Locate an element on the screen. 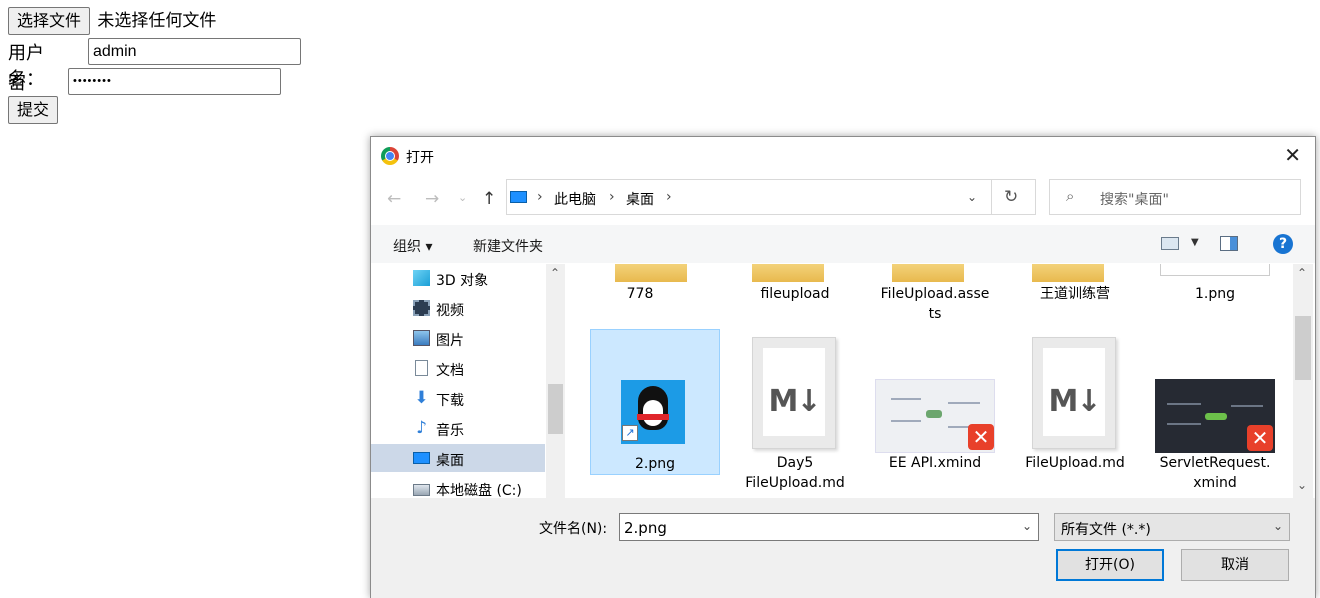 The height and width of the screenshot is (598, 1320). file-name: 1.png is located at coordinates (1214, 294).